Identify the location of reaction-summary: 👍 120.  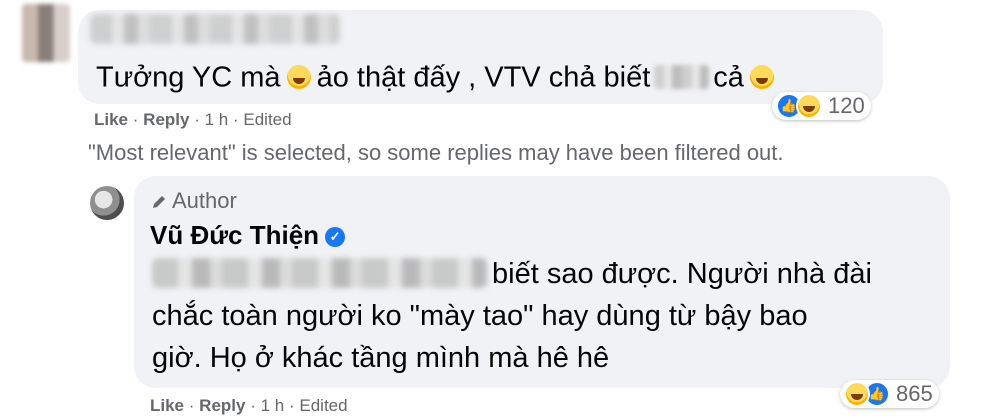
(821, 106).